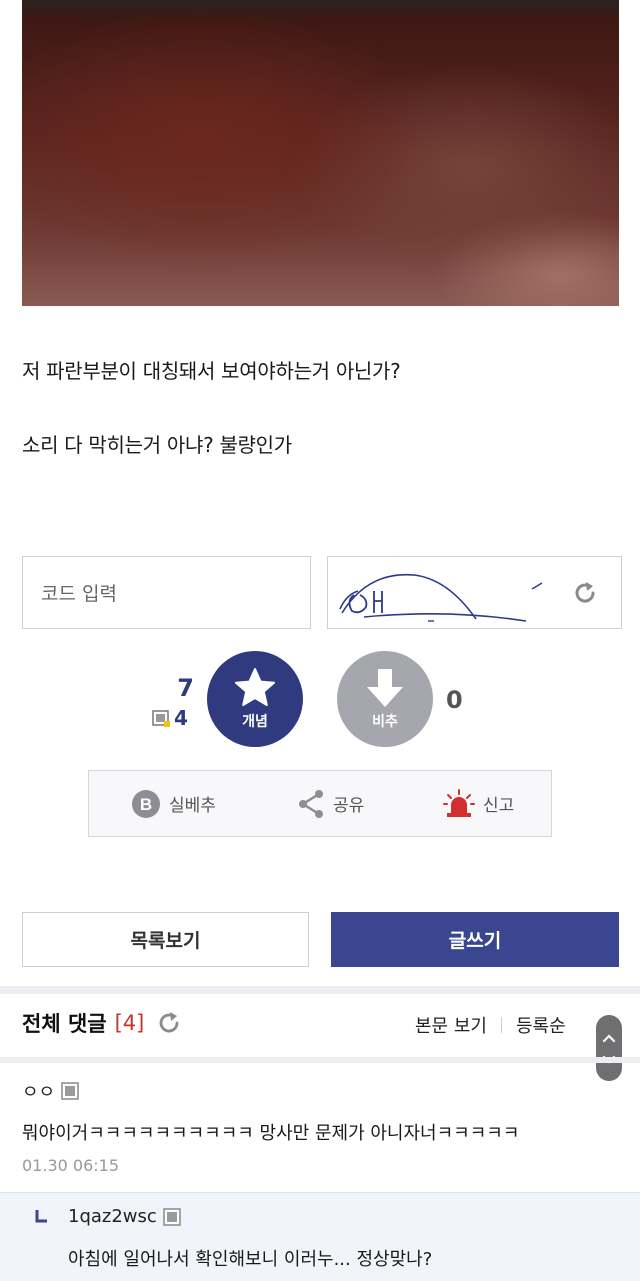 This screenshot has width=640, height=1281. I want to click on reply-author: 1qaz2wsc, so click(124, 1216).